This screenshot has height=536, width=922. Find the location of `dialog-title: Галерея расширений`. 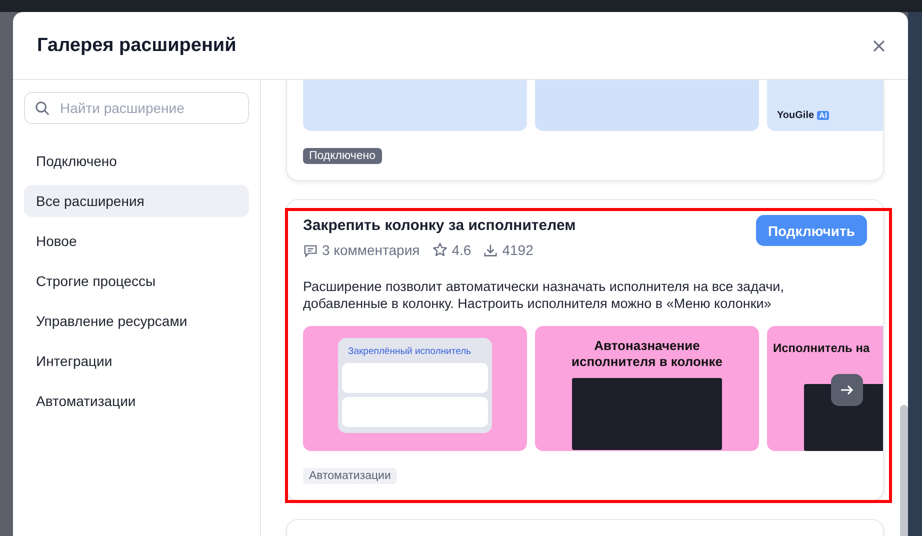

dialog-title: Галерея расширений is located at coordinates (136, 45).